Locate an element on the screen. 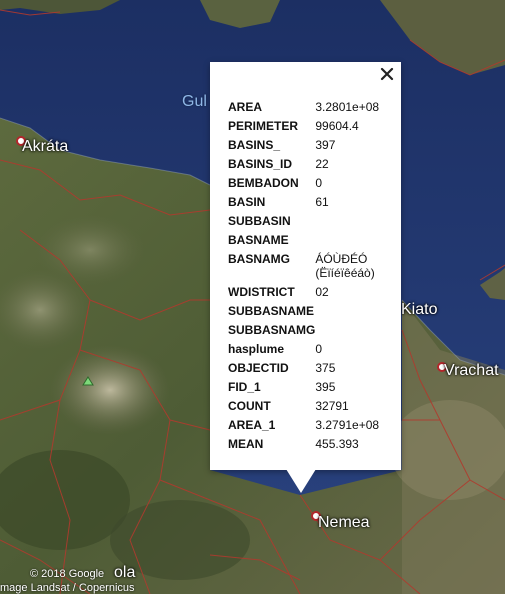 Image resolution: width=505 pixels, height=594 pixels. attribute-value: 3.2791e+08 is located at coordinates (347, 425).